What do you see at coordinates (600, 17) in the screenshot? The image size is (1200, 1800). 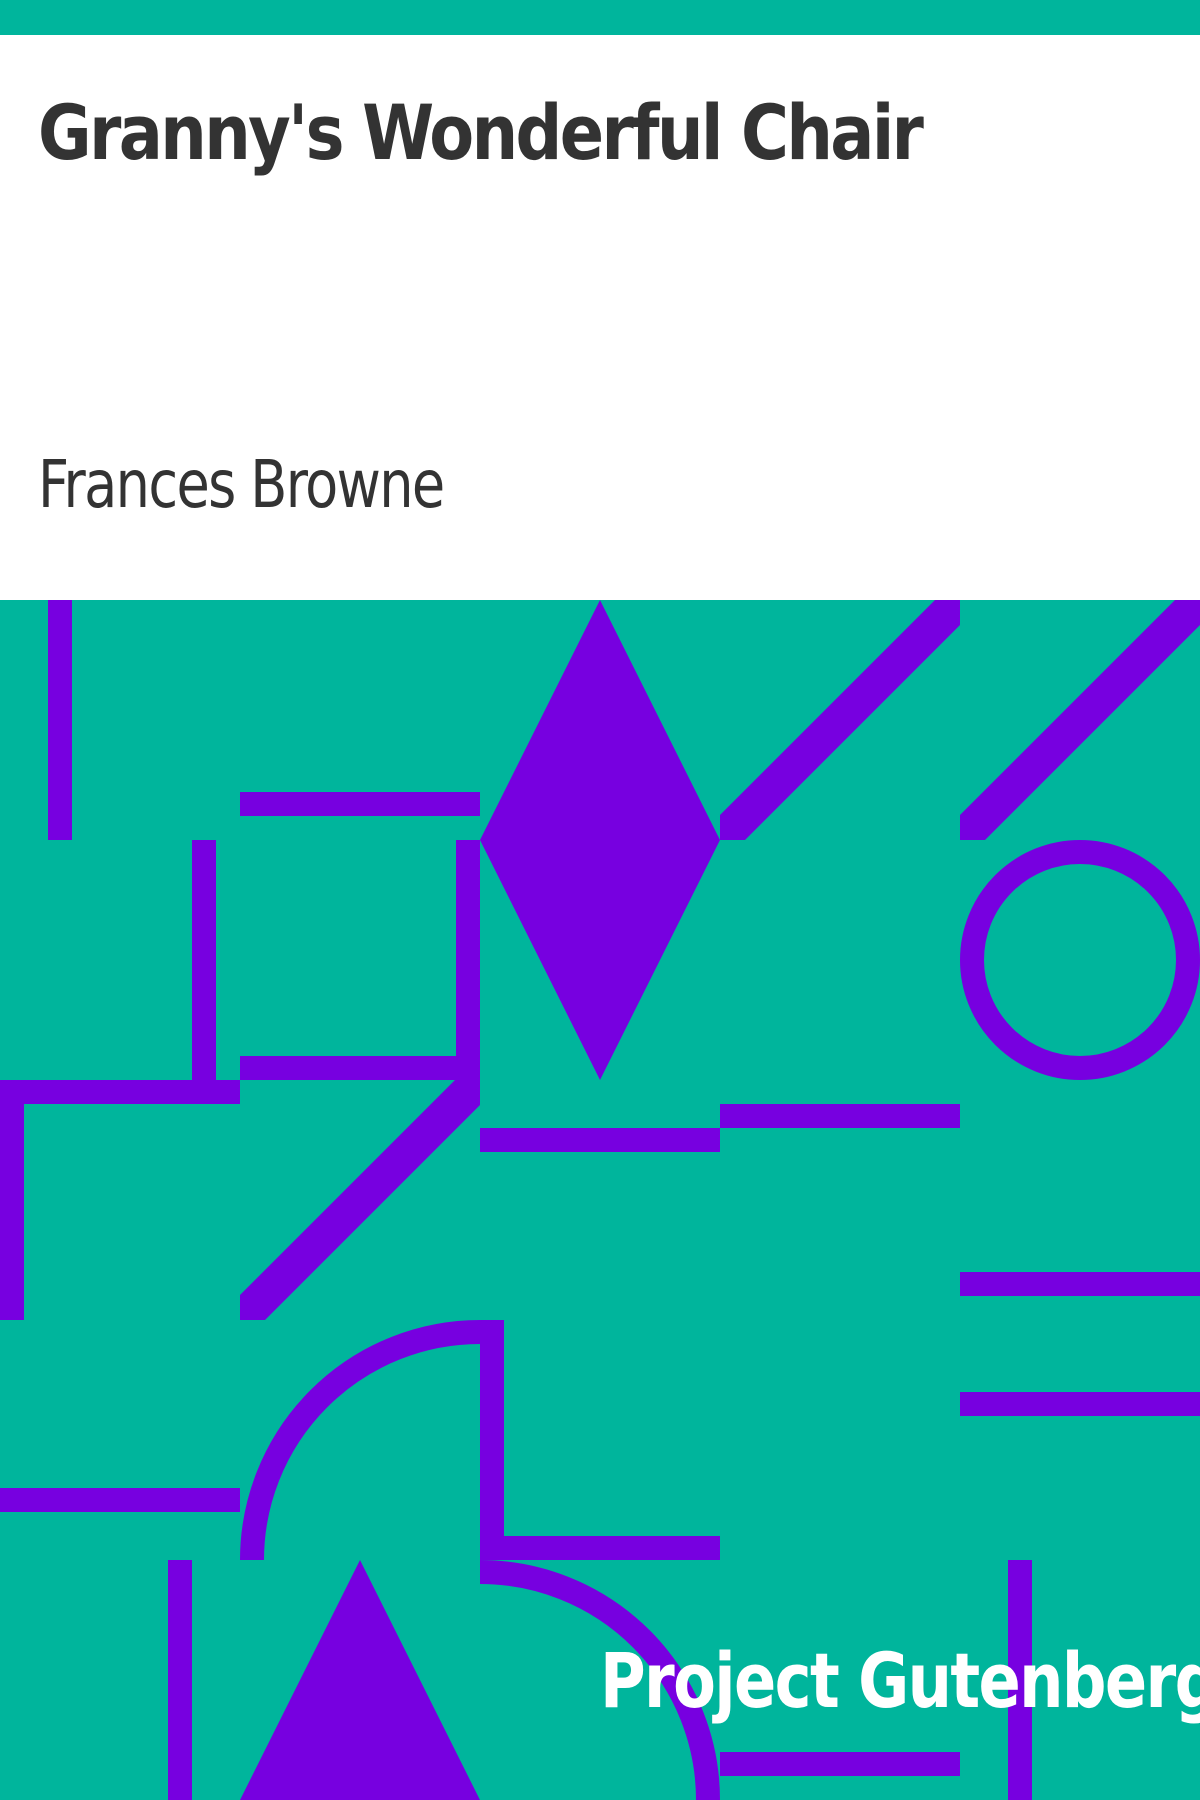 I see `top-color-band` at bounding box center [600, 17].